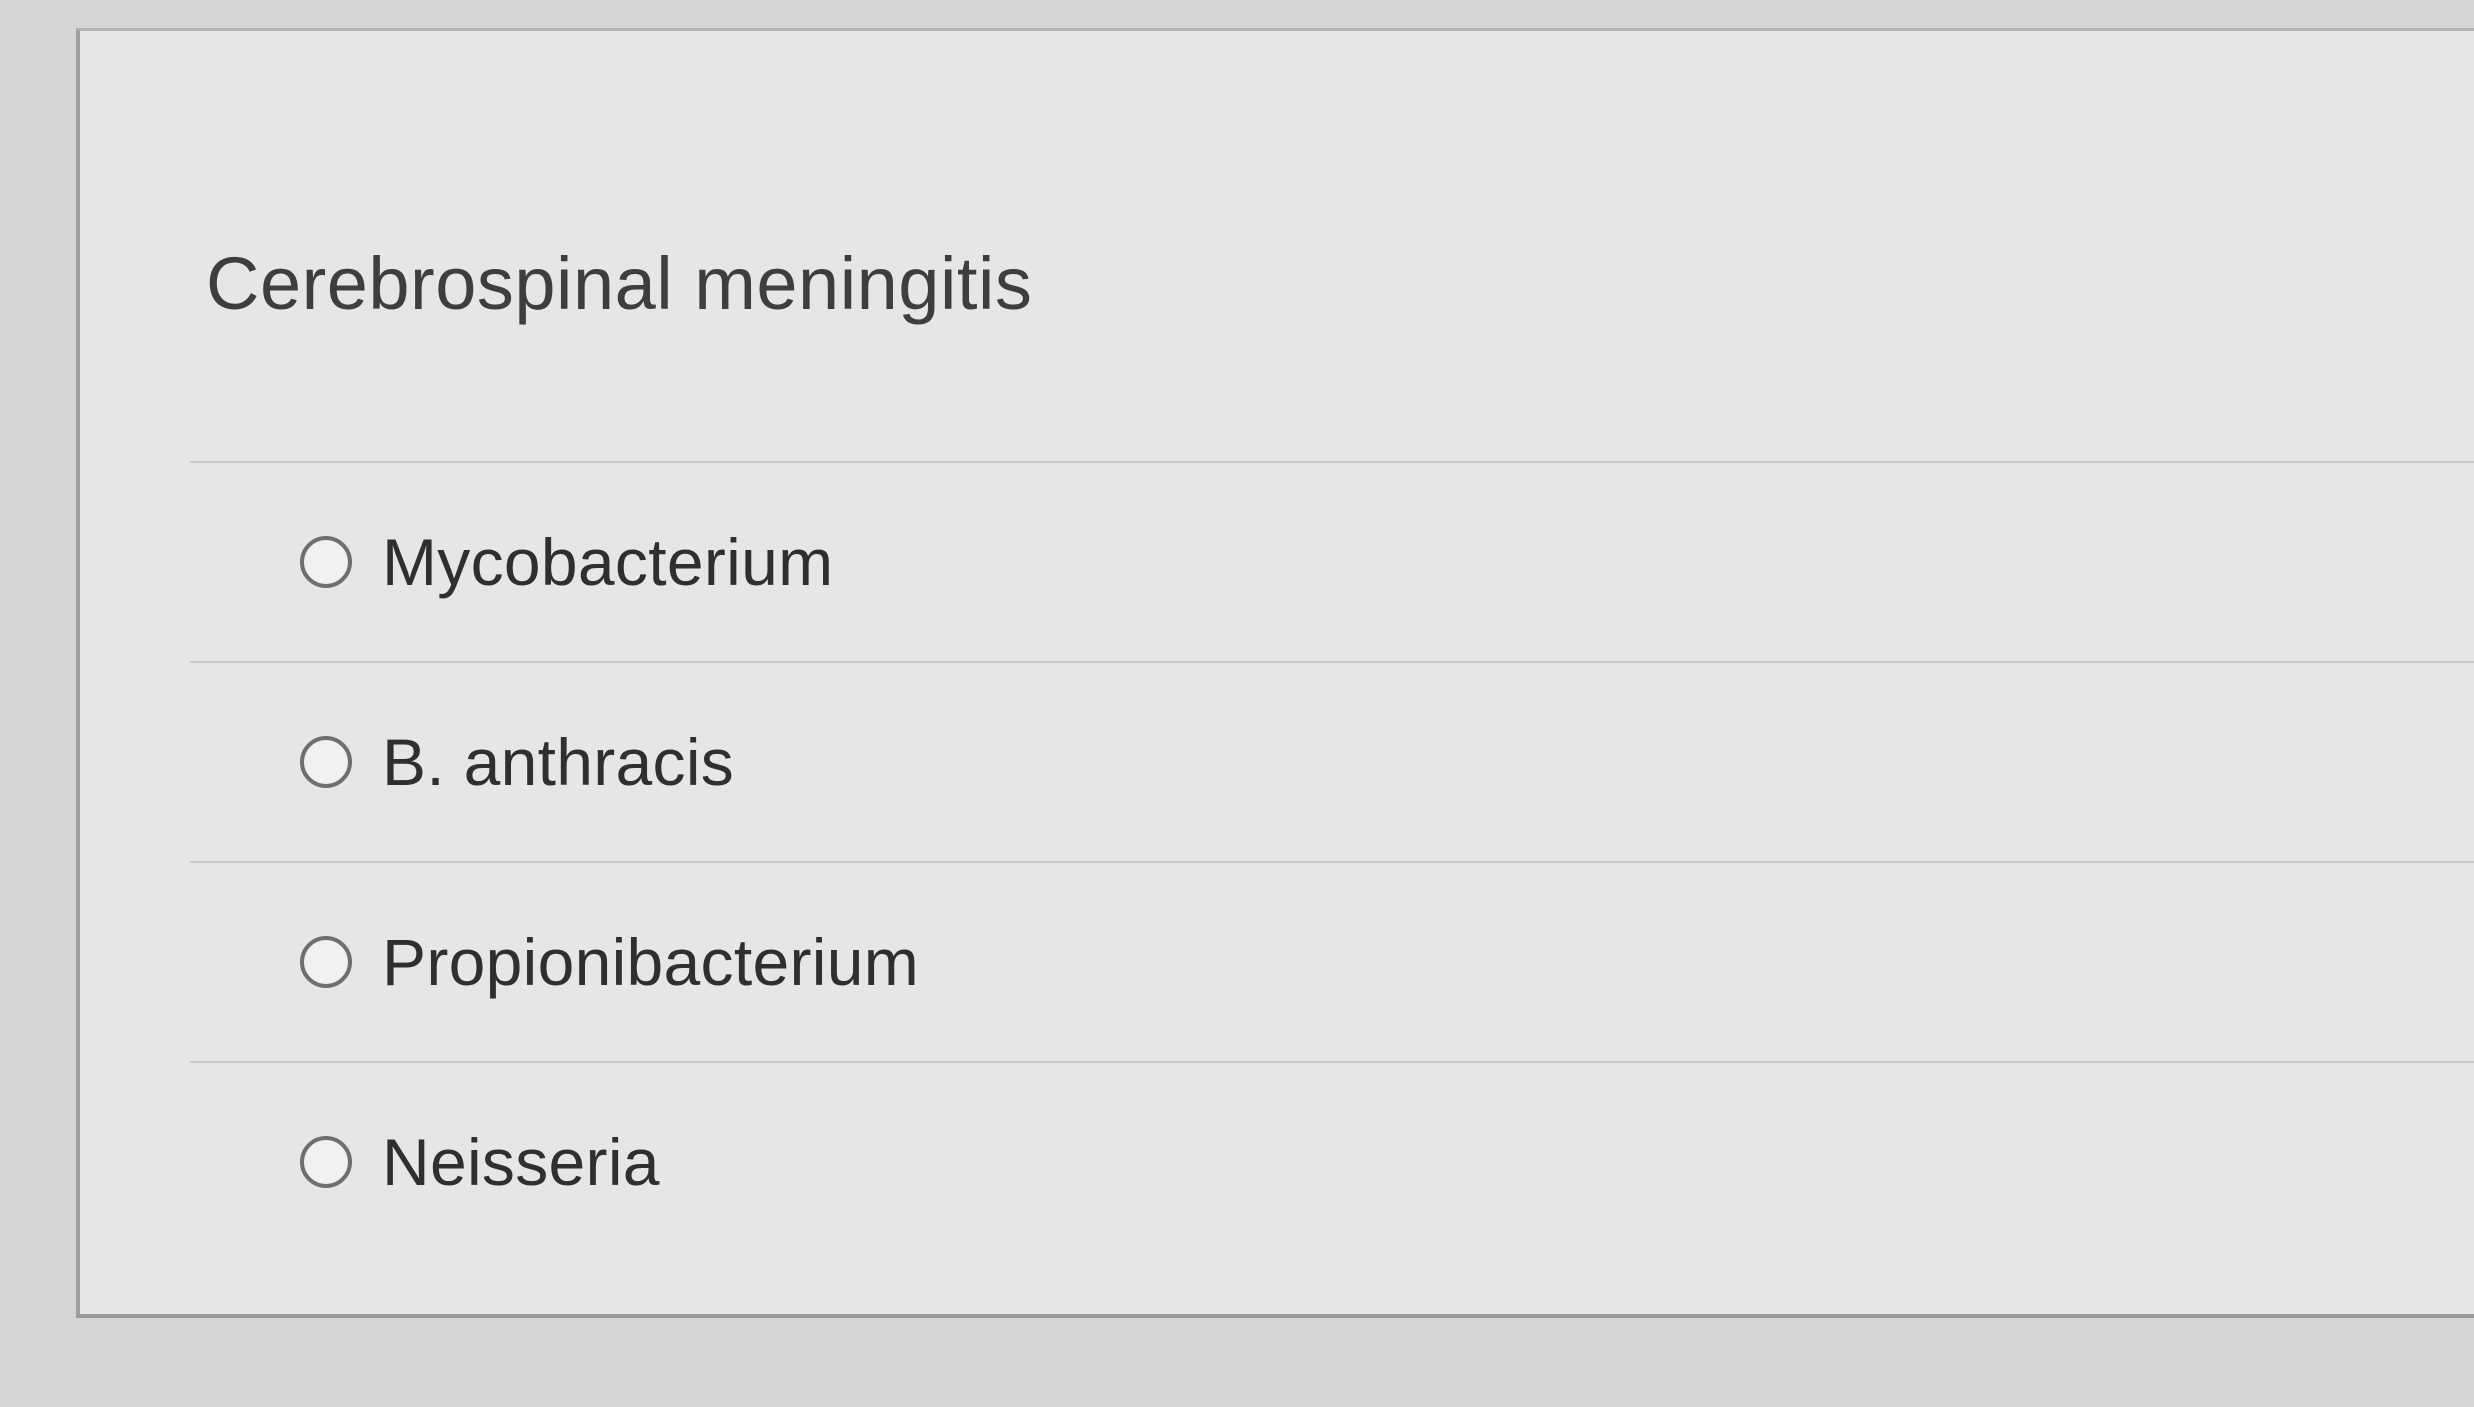  Describe the element at coordinates (1332, 1161) in the screenshot. I see `option-neisseria: Neisseria` at that location.